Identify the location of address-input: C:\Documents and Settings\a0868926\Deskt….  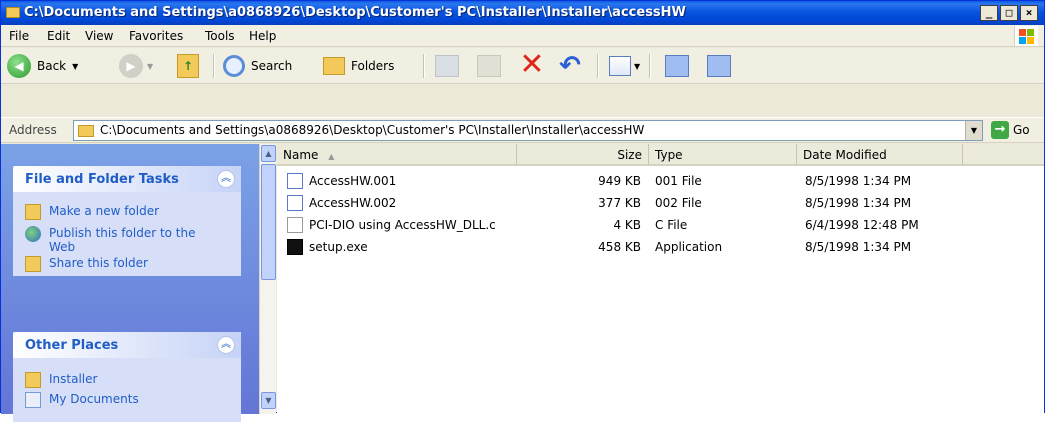
(528, 130).